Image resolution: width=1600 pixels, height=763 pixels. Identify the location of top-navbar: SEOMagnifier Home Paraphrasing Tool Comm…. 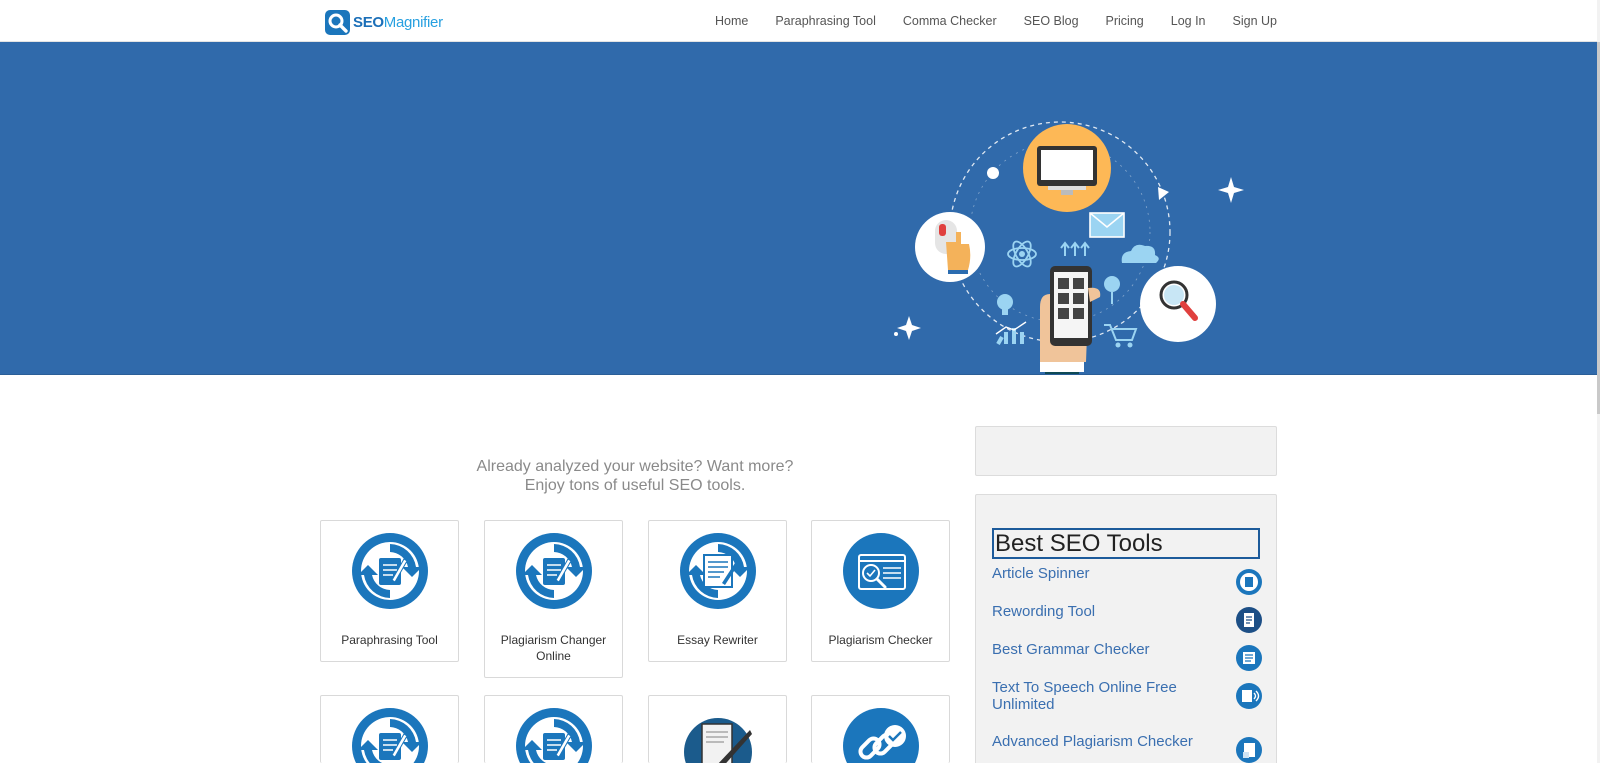
(800, 21).